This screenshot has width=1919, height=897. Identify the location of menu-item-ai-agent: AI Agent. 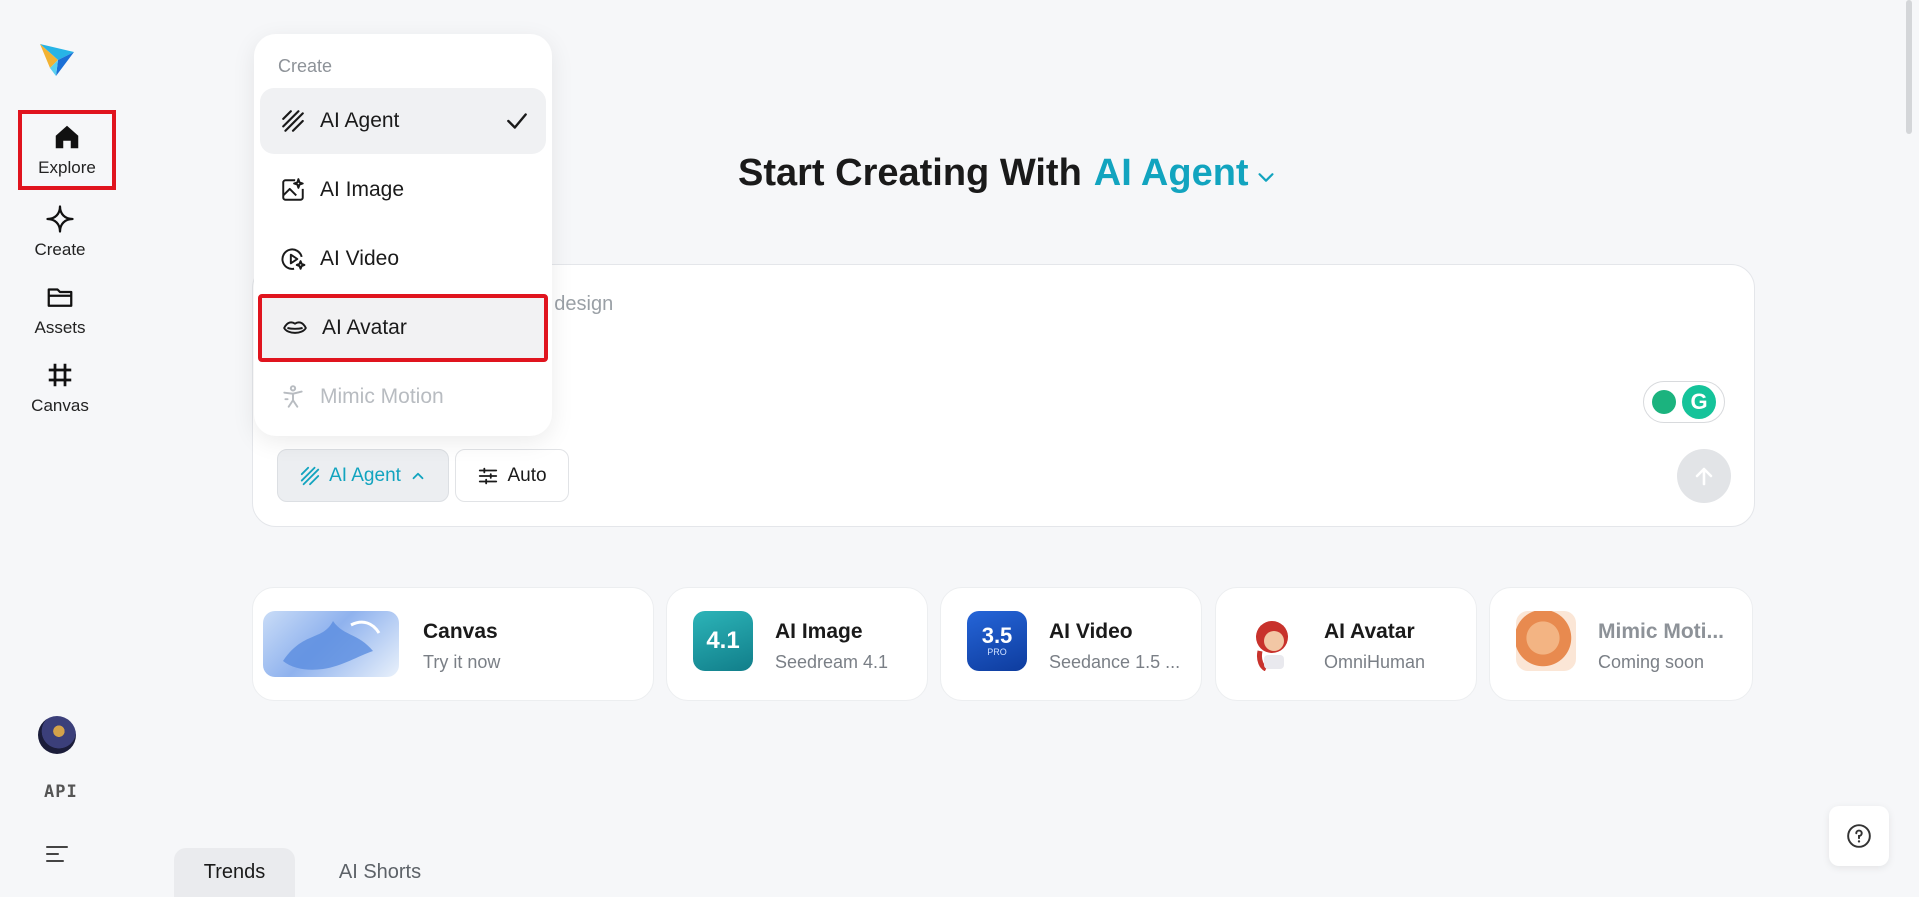
(403, 121).